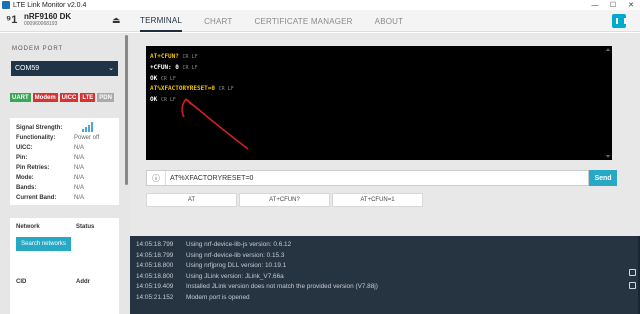 The image size is (640, 314). Describe the element at coordinates (191, 200) in the screenshot. I see `shortcut-at: AT` at that location.